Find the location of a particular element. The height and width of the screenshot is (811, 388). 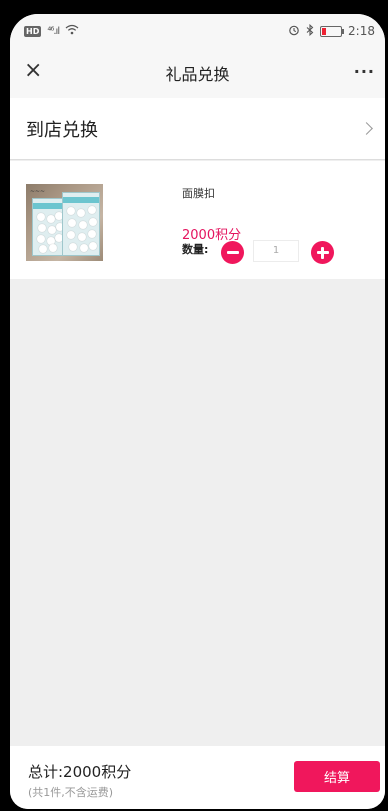

decrease-quantity-button is located at coordinates (232, 252).